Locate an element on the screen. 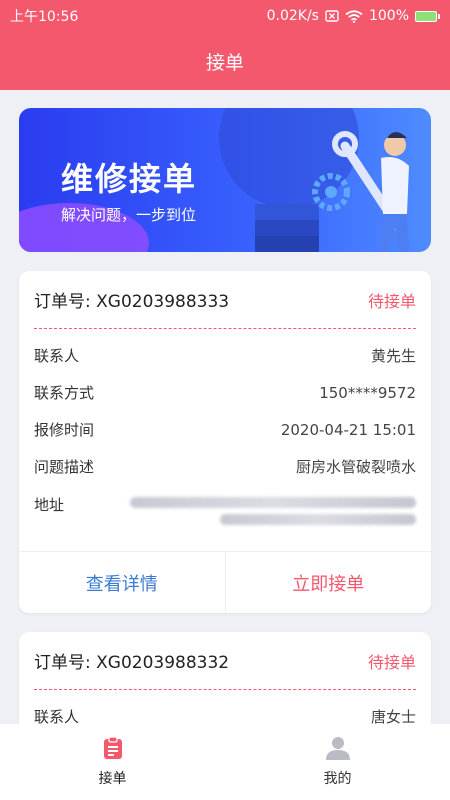 The image size is (450, 800). order-card-header: 订单号: XG0203988332 待接单 is located at coordinates (225, 660).